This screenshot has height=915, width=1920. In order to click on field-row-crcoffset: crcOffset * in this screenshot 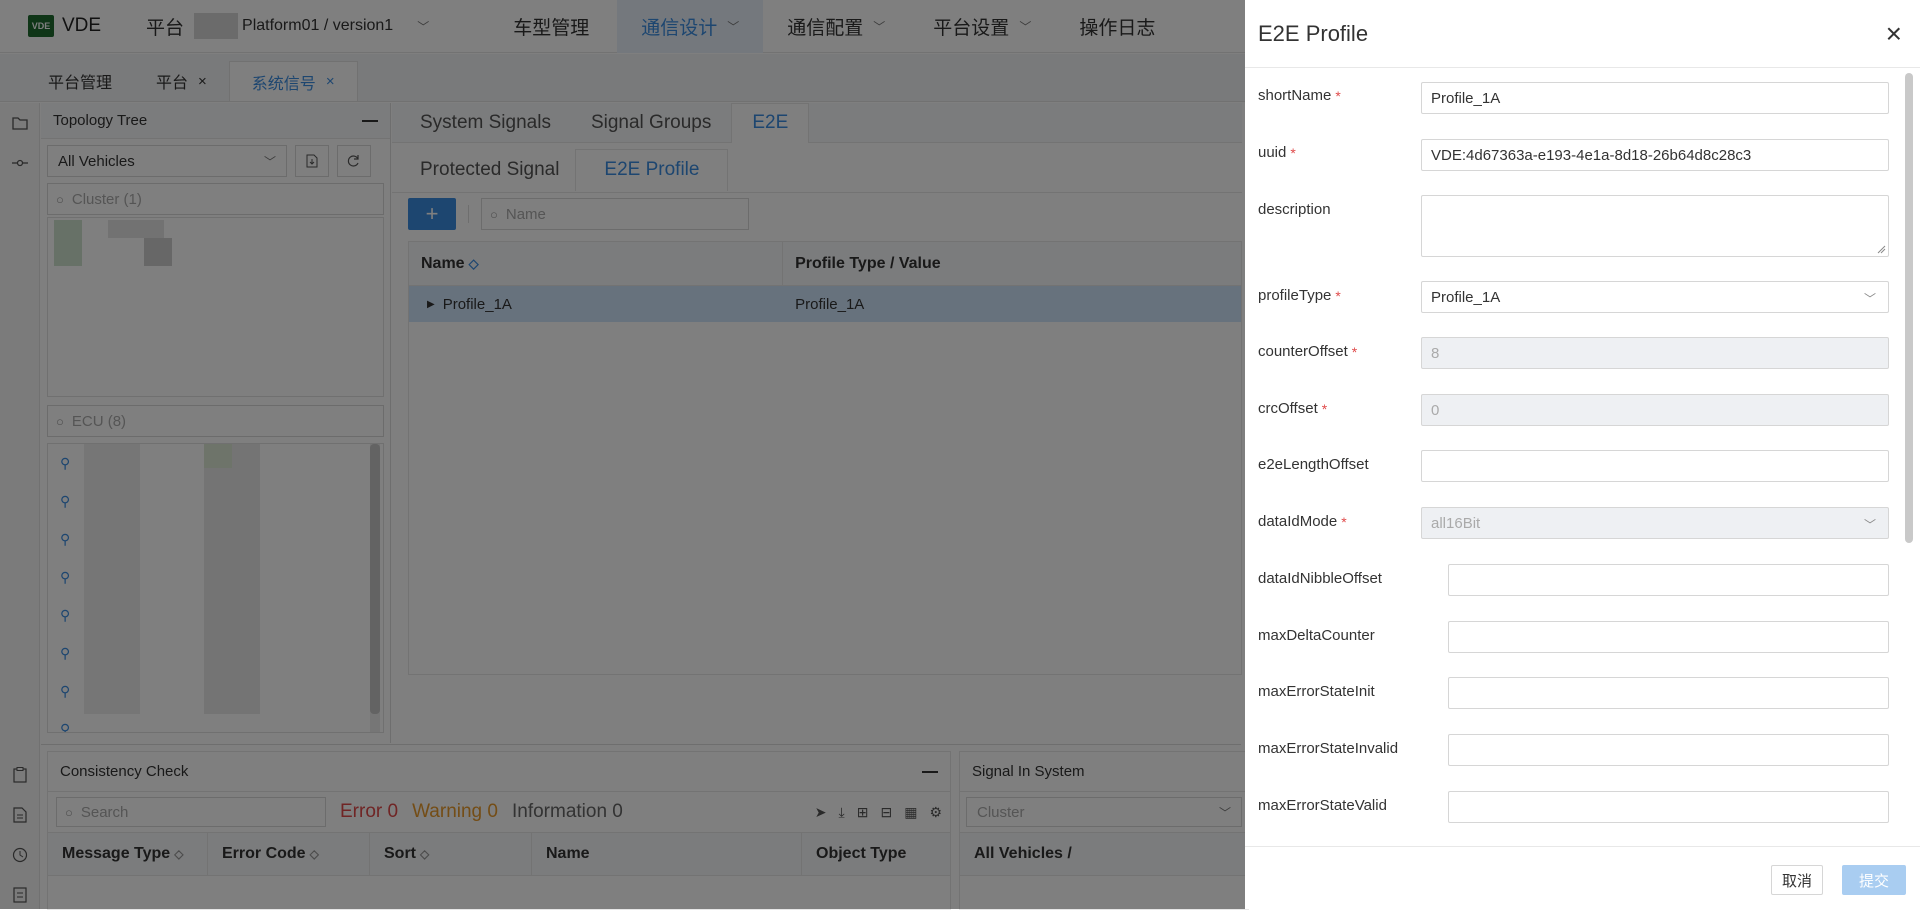, I will do `click(1292, 408)`.